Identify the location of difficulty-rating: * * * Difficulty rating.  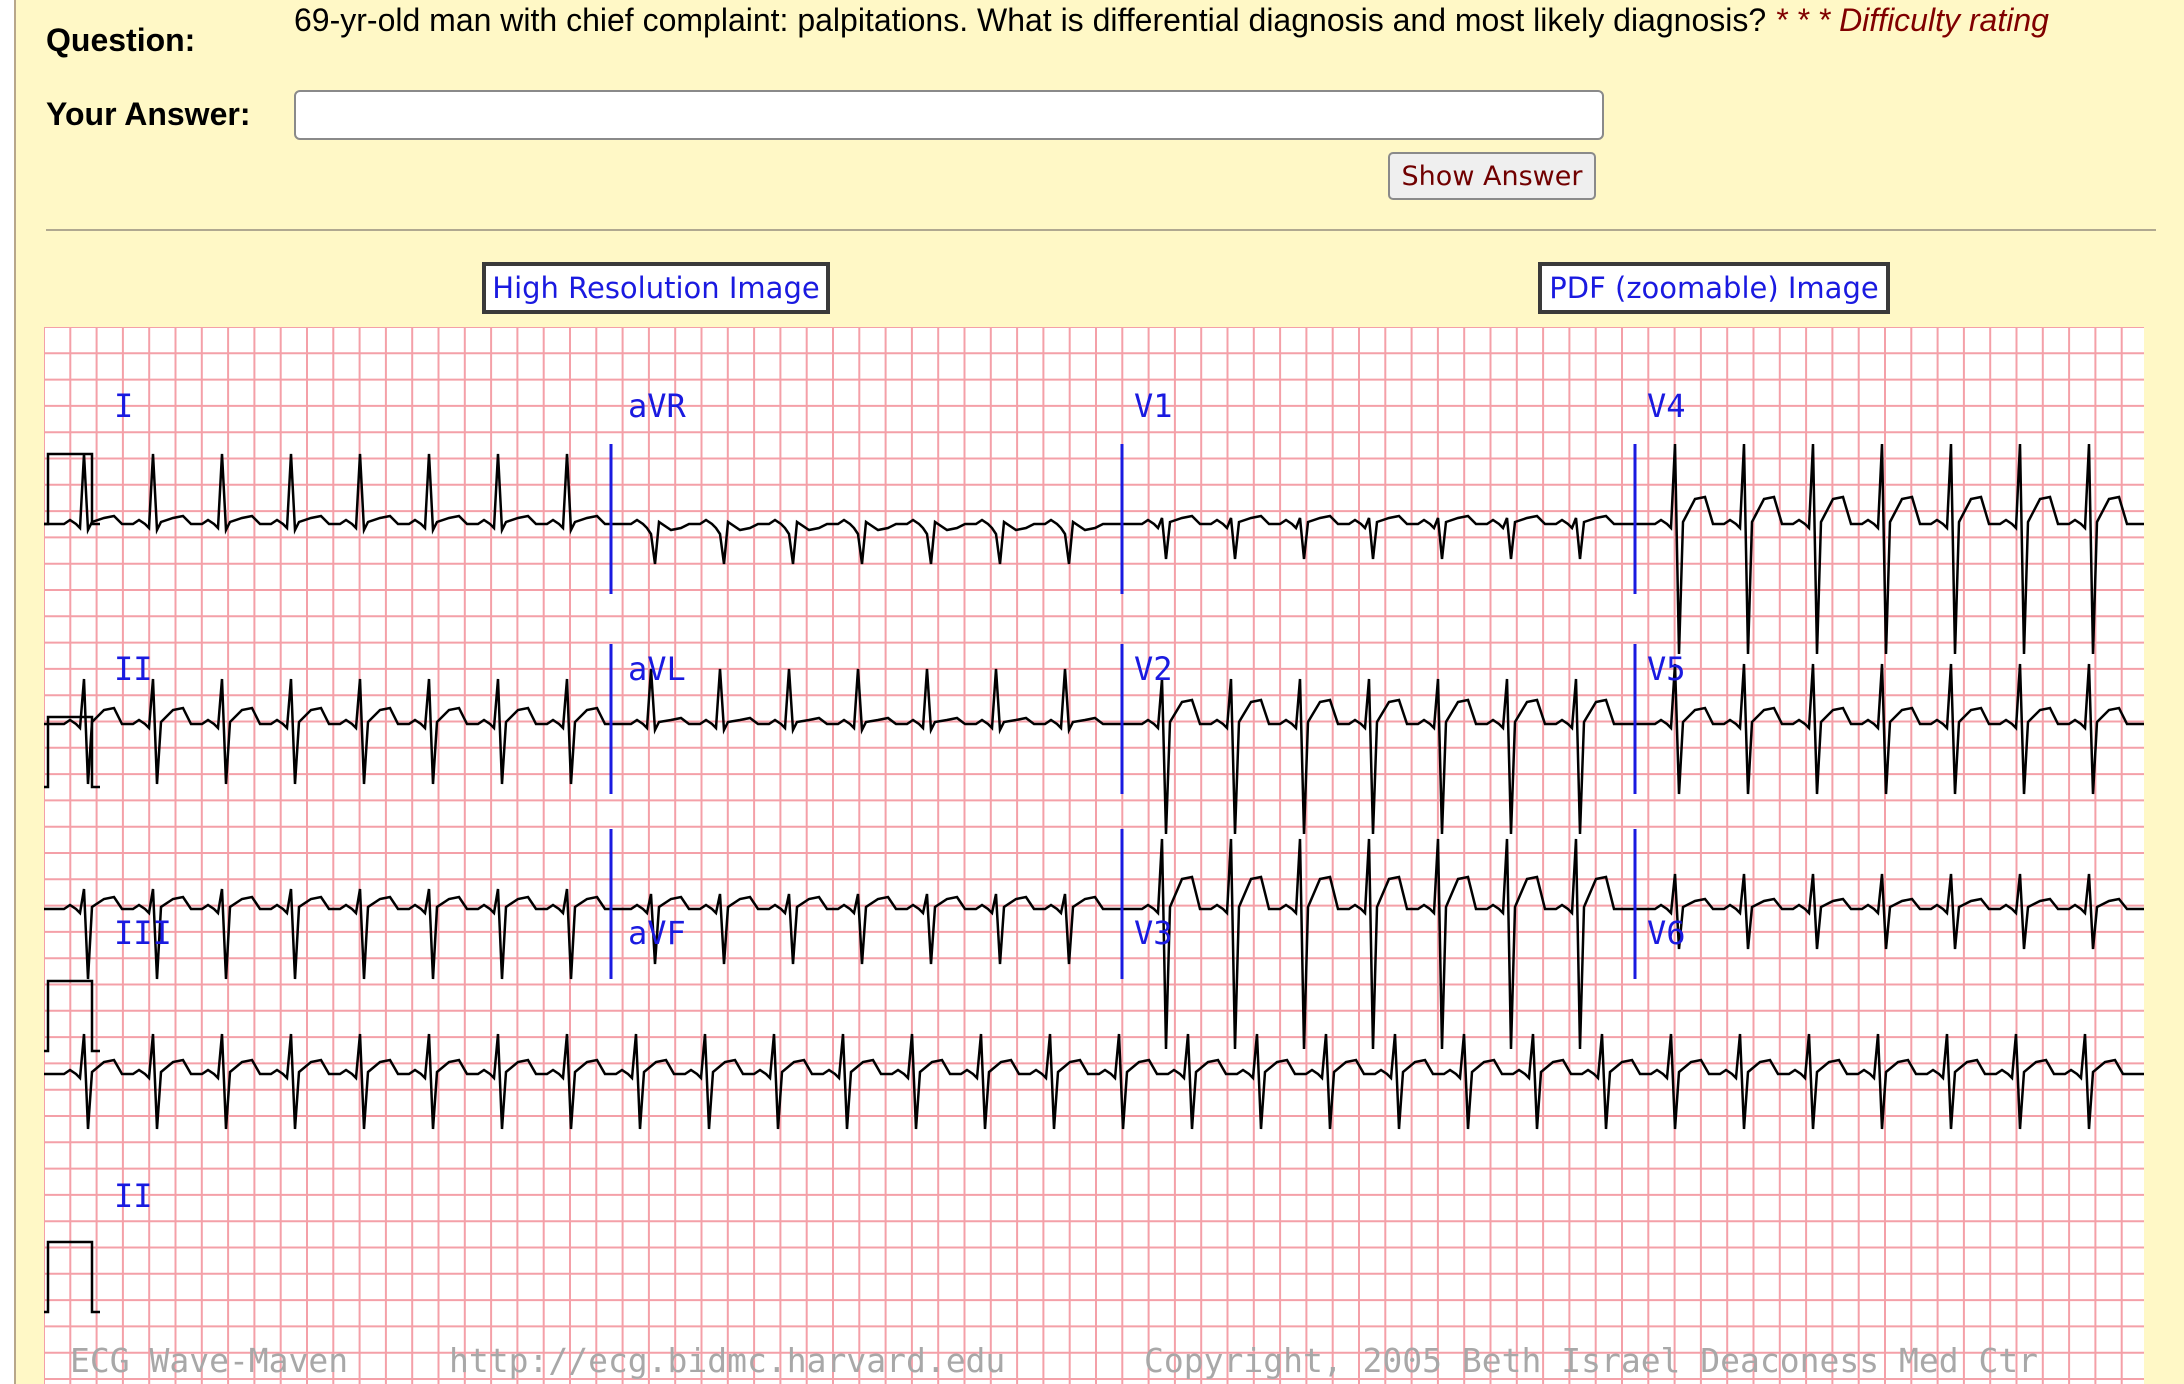
(1912, 20).